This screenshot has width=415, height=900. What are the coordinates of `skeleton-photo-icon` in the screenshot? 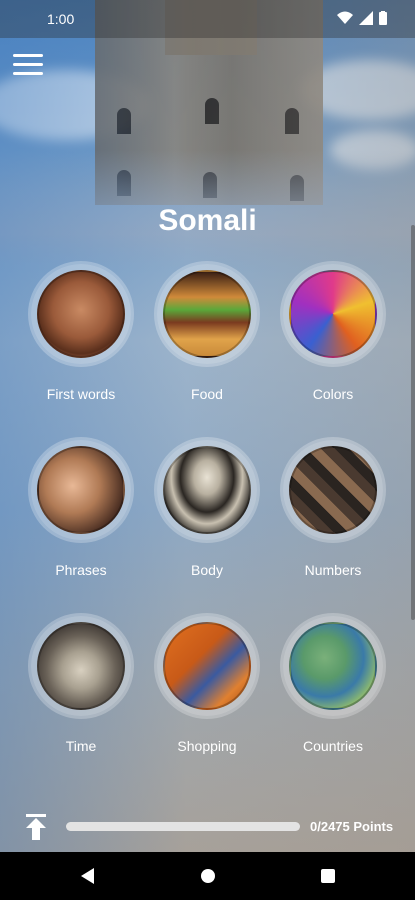 It's located at (207, 490).